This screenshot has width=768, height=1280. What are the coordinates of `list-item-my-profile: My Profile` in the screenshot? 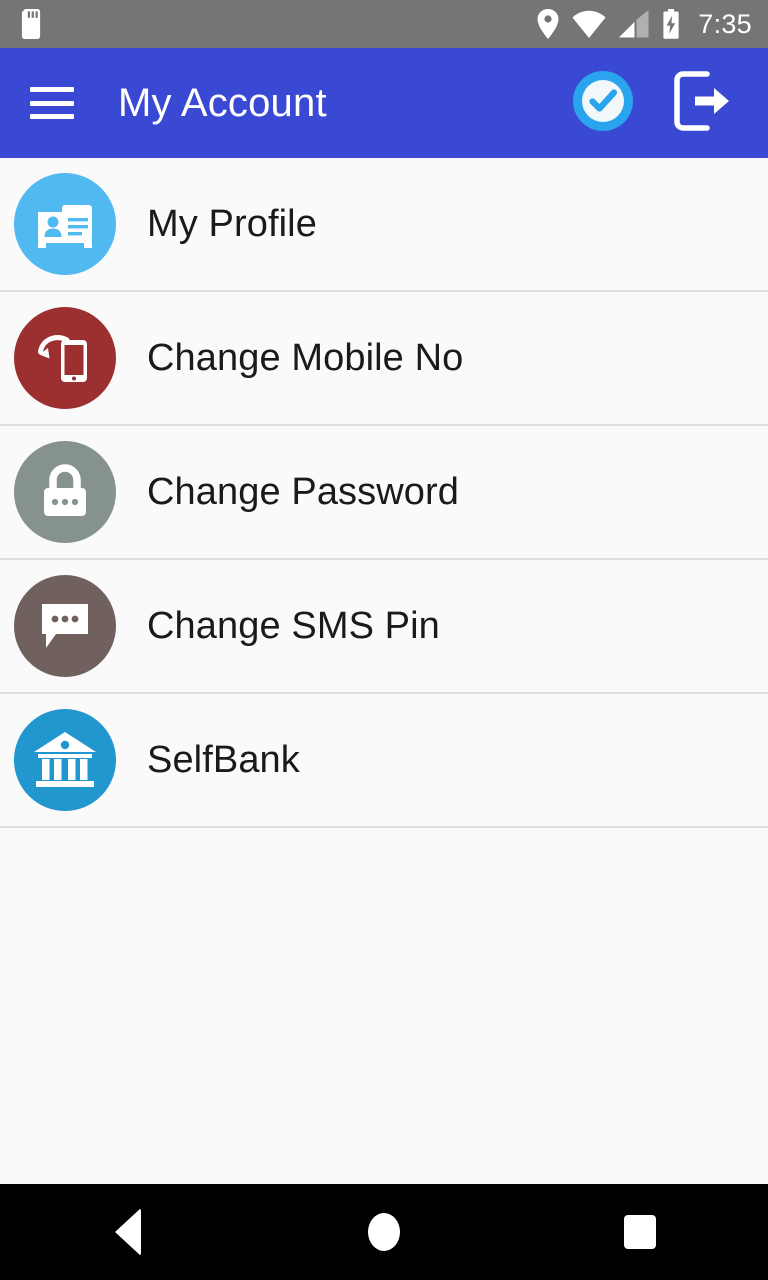 It's located at (384, 225).